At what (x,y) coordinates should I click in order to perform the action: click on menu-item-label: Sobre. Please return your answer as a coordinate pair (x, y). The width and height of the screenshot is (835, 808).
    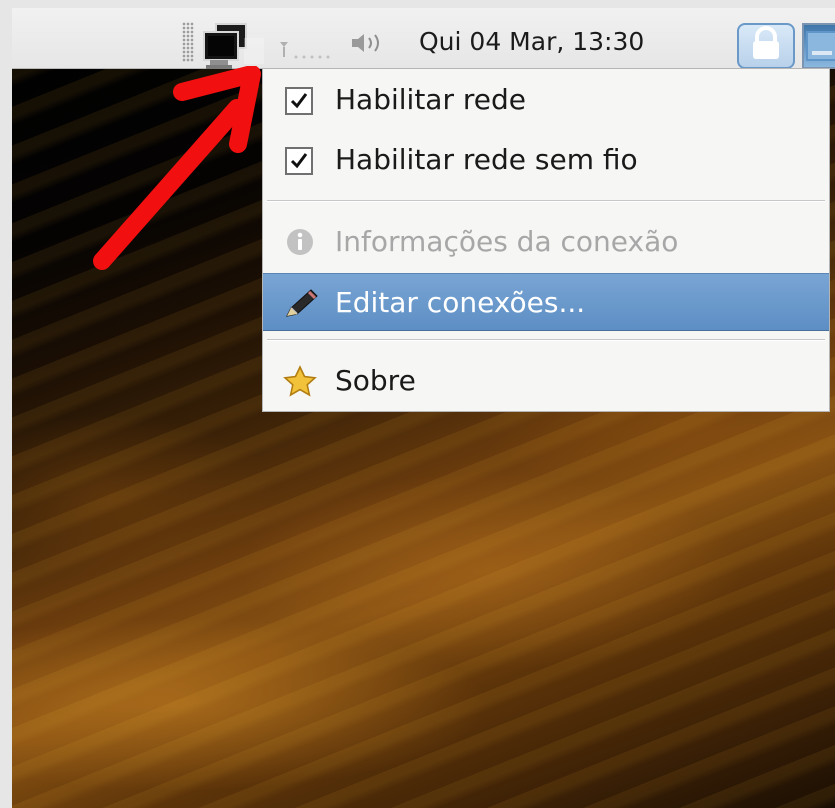
    Looking at the image, I should click on (375, 380).